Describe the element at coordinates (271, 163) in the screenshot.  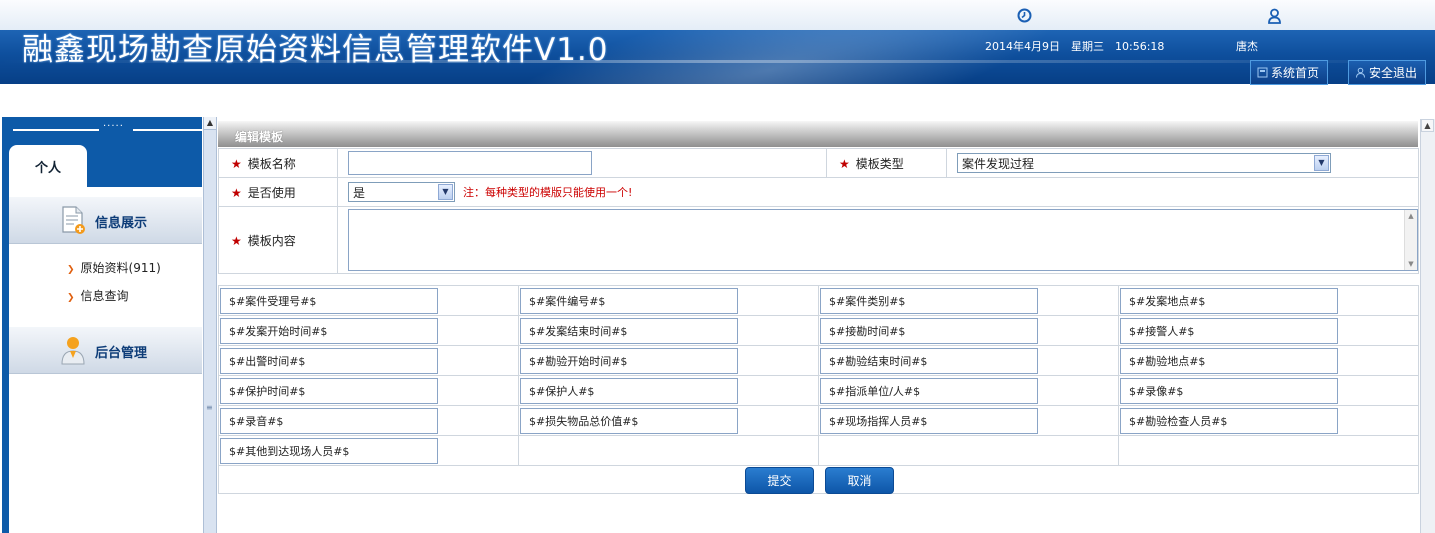
I see `template-name-label: 模板名称` at that location.